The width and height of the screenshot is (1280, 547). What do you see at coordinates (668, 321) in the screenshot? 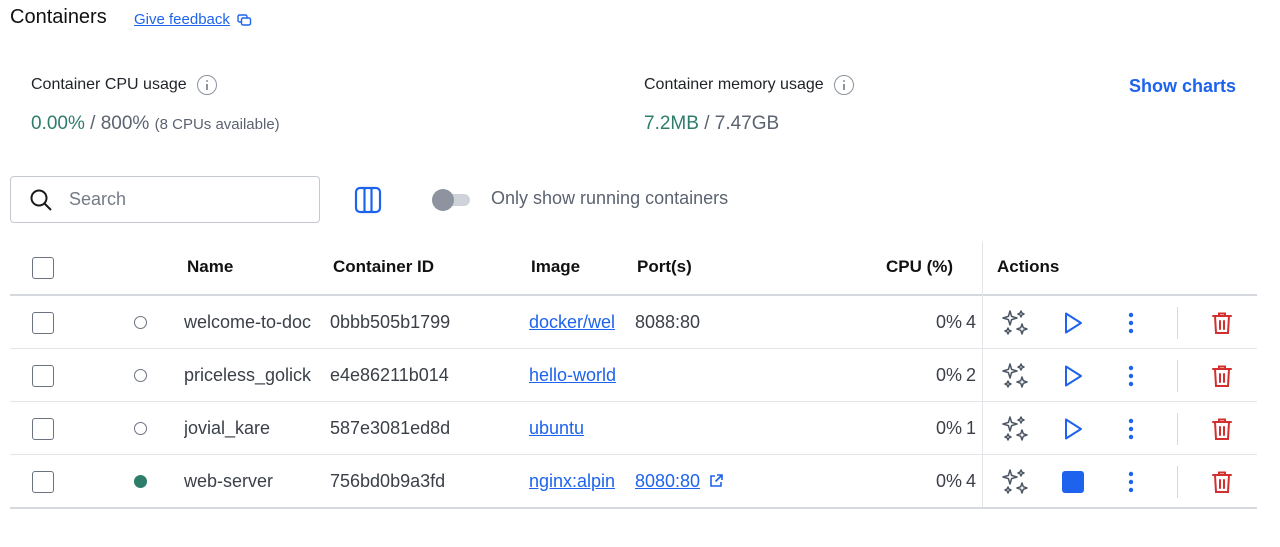
I see `port-text: 8088:80` at bounding box center [668, 321].